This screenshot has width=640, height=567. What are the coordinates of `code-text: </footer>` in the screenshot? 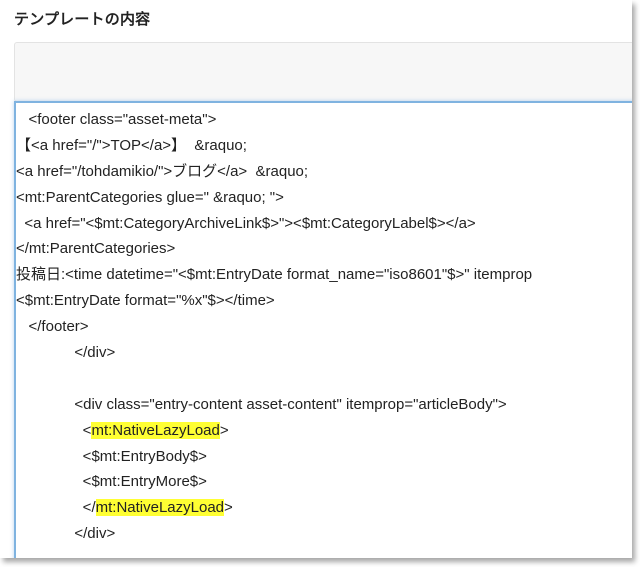 It's located at (52, 327).